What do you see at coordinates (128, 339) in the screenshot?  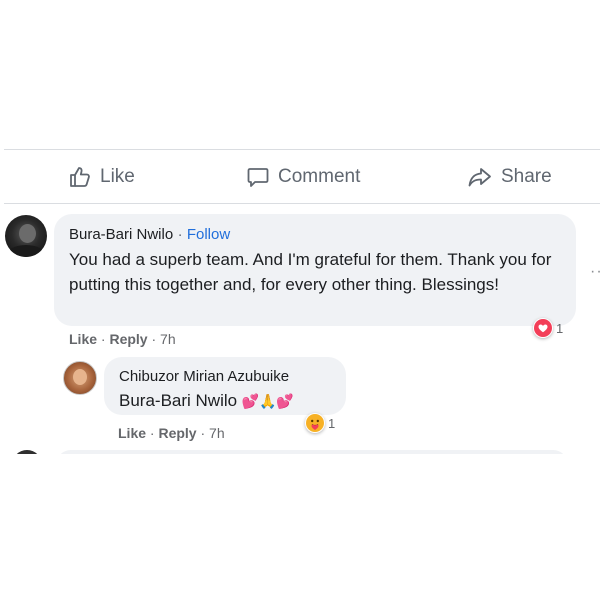 I see `comment-reply-link: Reply` at bounding box center [128, 339].